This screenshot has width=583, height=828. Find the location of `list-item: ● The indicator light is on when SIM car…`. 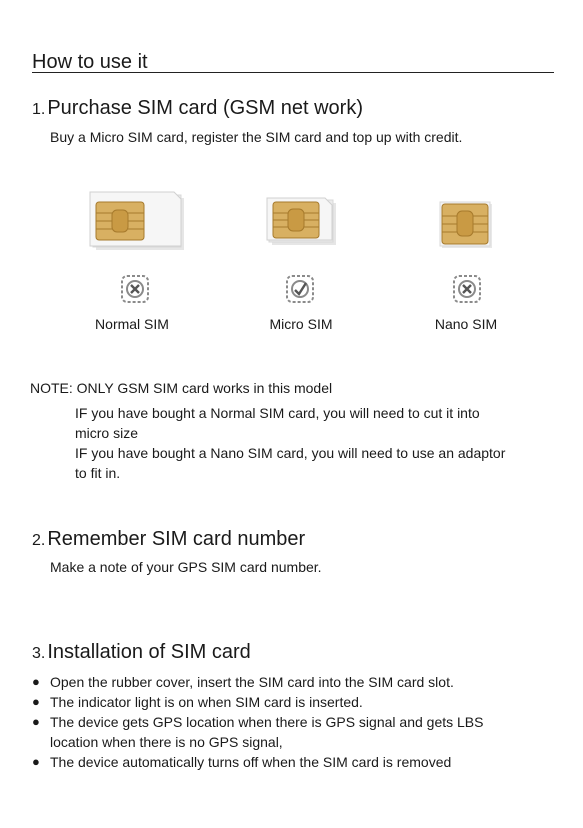

list-item: ● The indicator light is on when SIM car… is located at coordinates (292, 702).